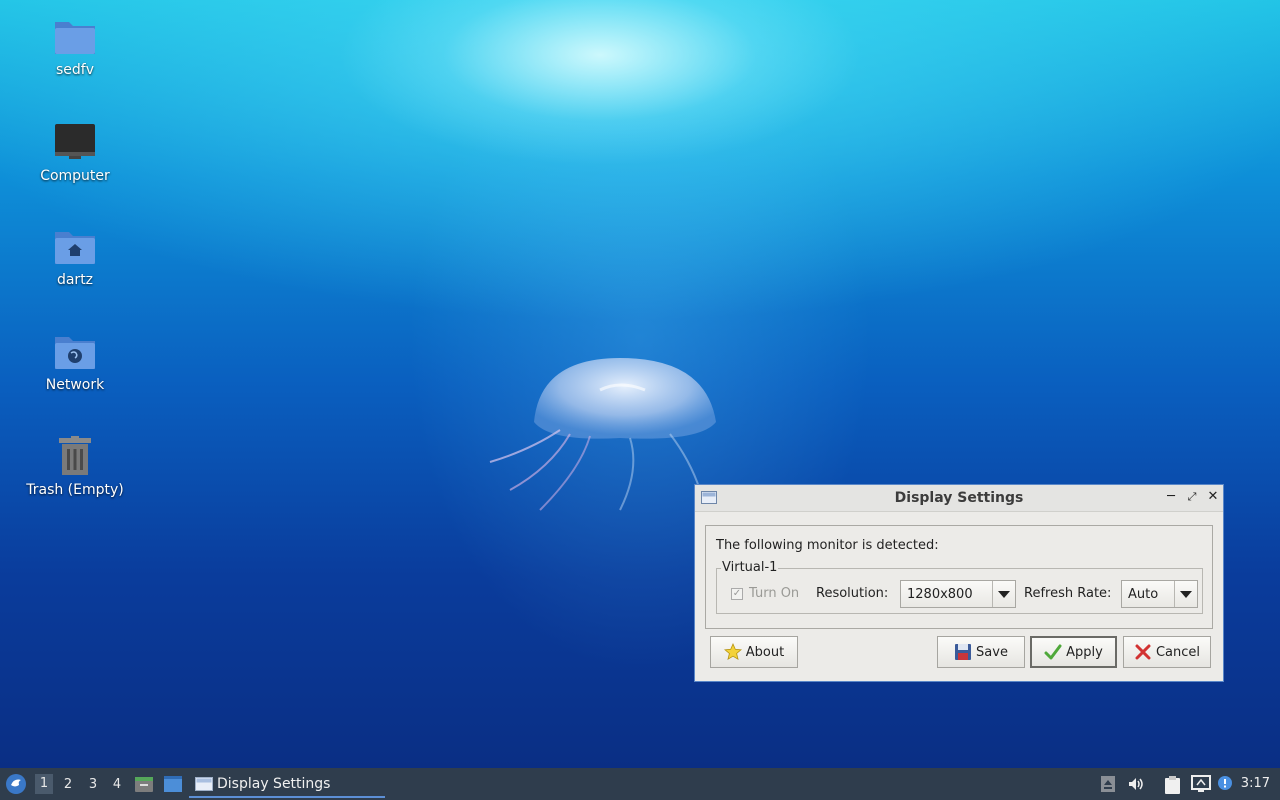 The height and width of the screenshot is (800, 1280). What do you see at coordinates (1171, 497) in the screenshot?
I see `minimize-icon: ─` at bounding box center [1171, 497].